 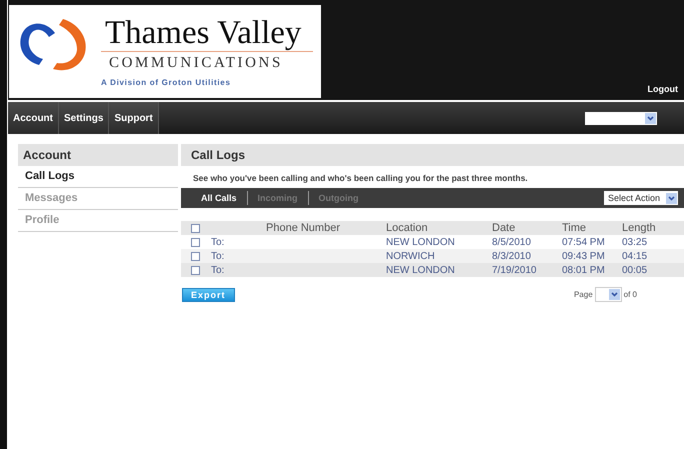 I want to click on action-dropdown: Select Action, so click(x=641, y=198).